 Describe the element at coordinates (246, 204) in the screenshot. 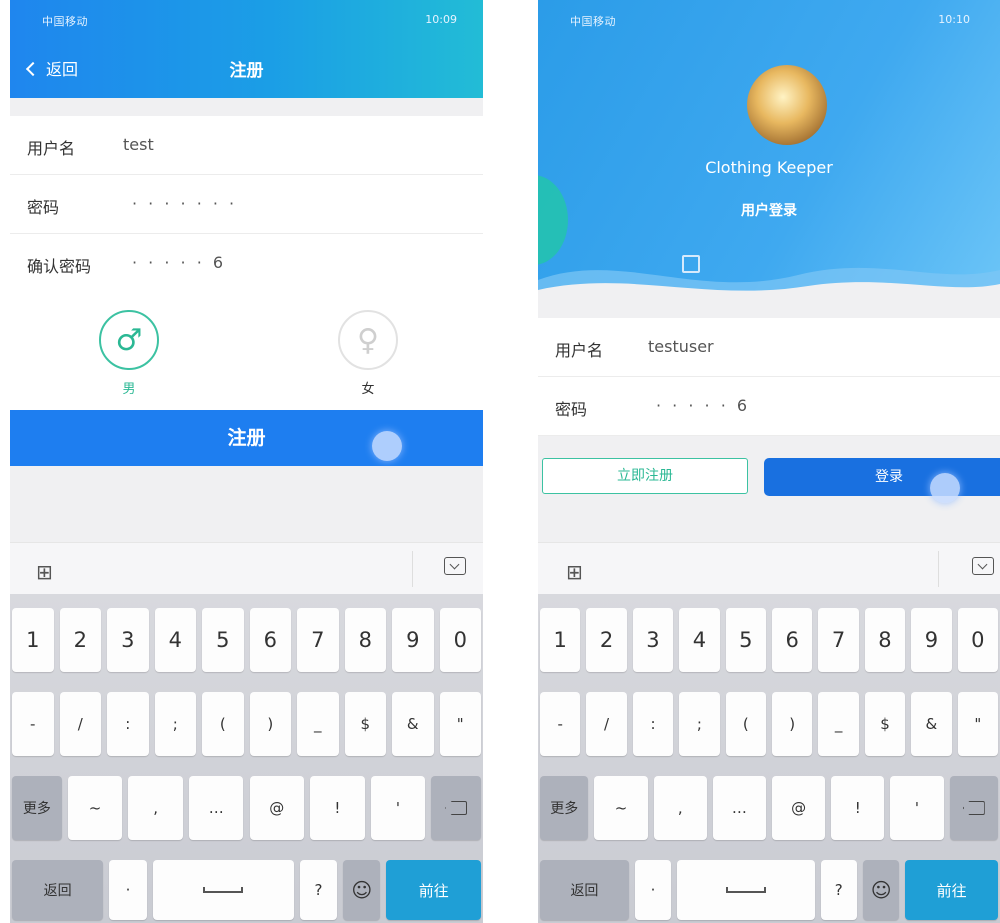

I see `password-field: 密码 · · · · · · ·` at that location.